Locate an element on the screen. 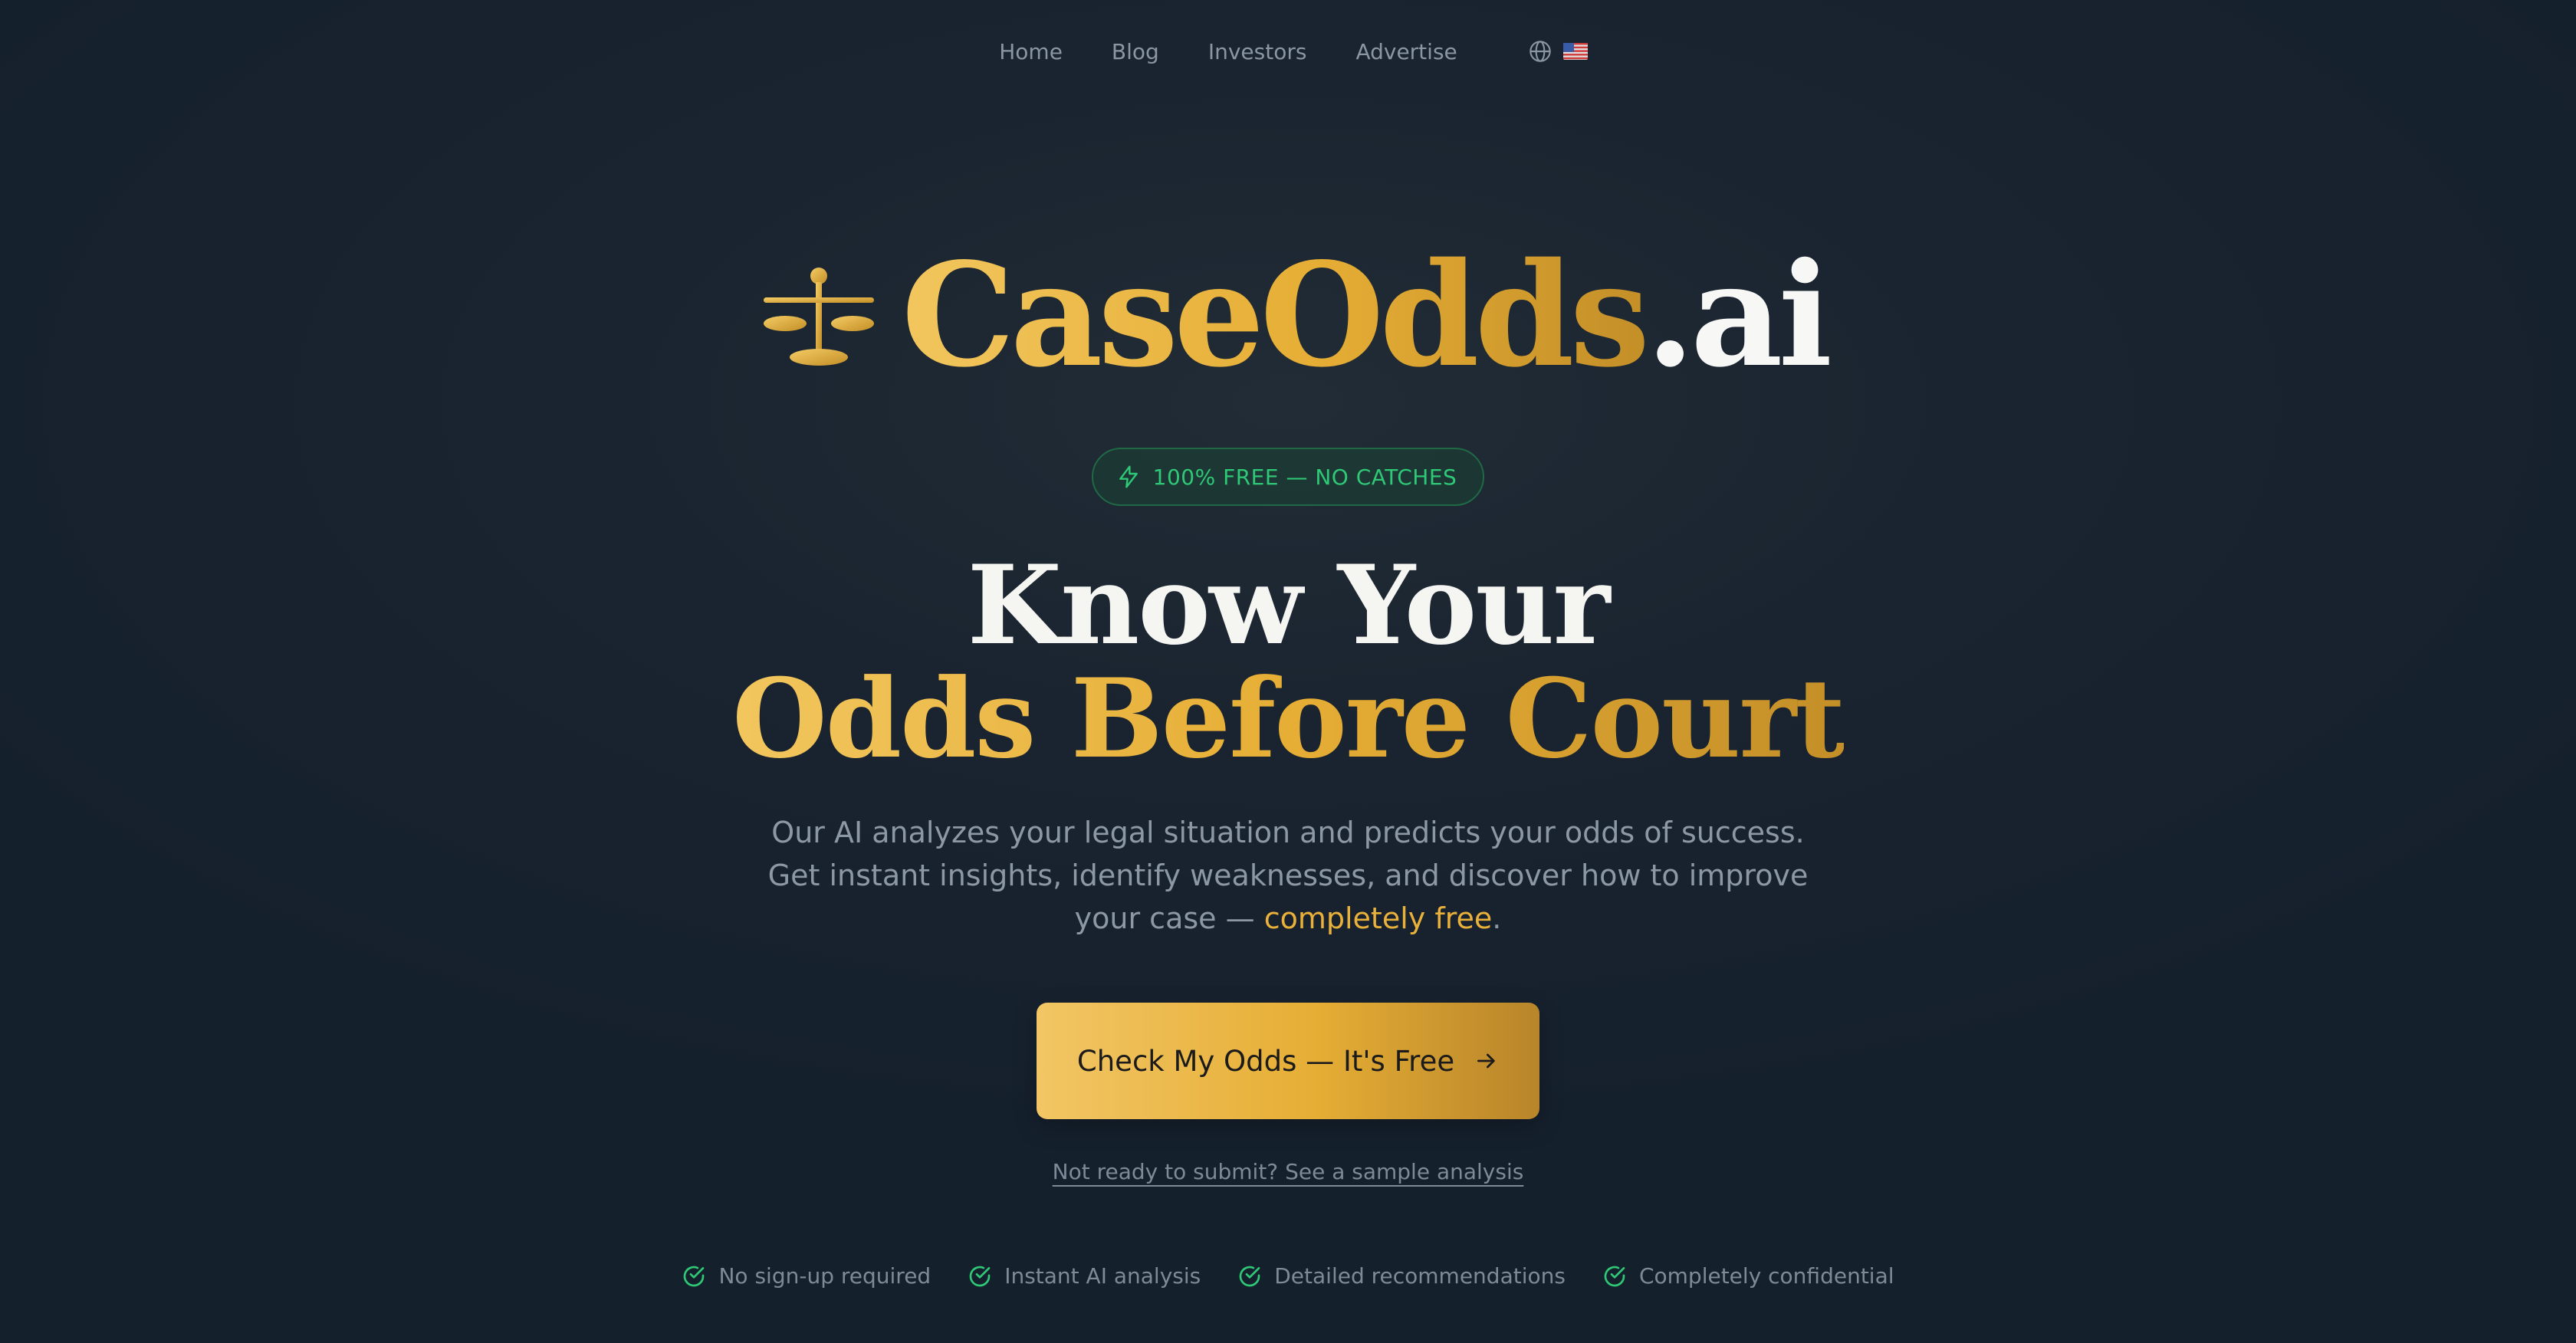 The height and width of the screenshot is (1343, 2576). nav-advertise-link: Advertise is located at coordinates (1406, 51).